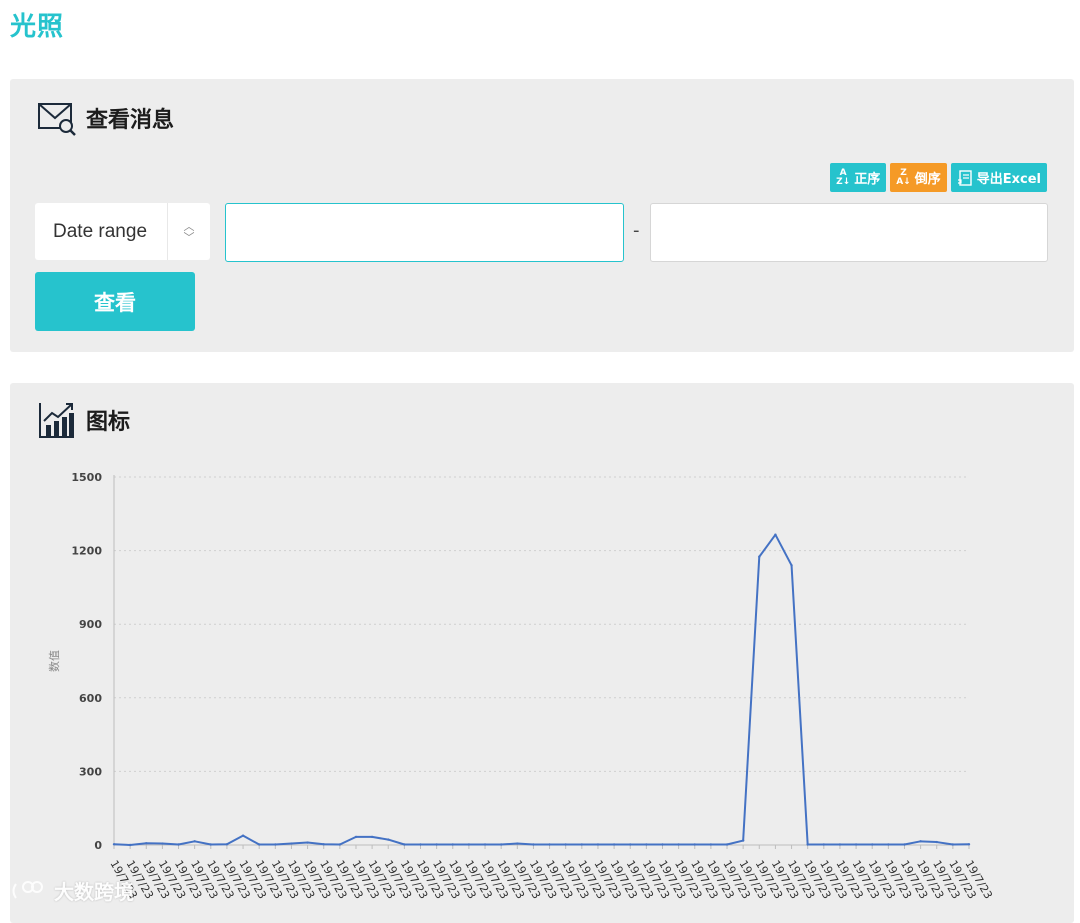 The width and height of the screenshot is (1080, 923). What do you see at coordinates (100, 231) in the screenshot?
I see `date-range-select-label: Date range` at bounding box center [100, 231].